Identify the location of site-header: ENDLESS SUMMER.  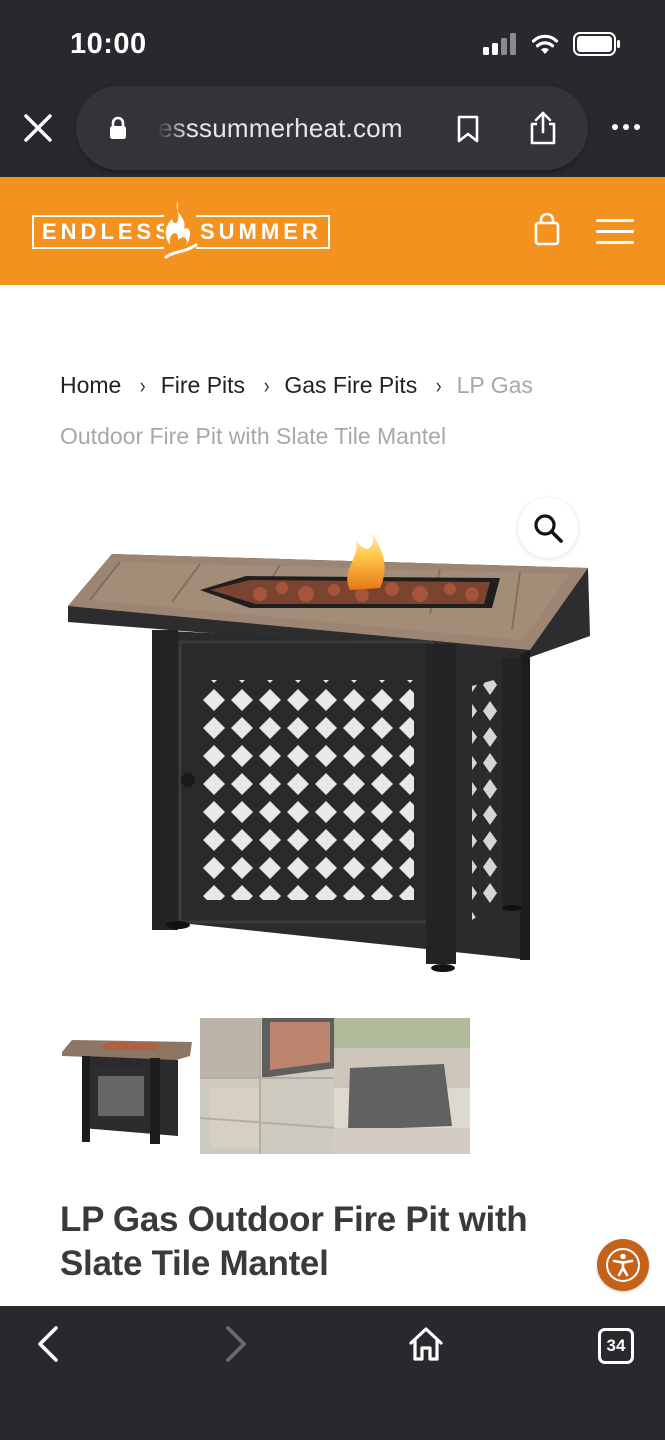
(332, 231).